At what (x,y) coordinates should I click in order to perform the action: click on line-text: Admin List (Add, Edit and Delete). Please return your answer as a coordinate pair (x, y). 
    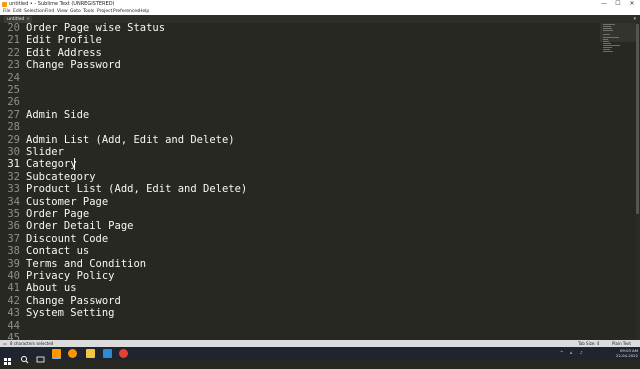
    Looking at the image, I should click on (130, 140).